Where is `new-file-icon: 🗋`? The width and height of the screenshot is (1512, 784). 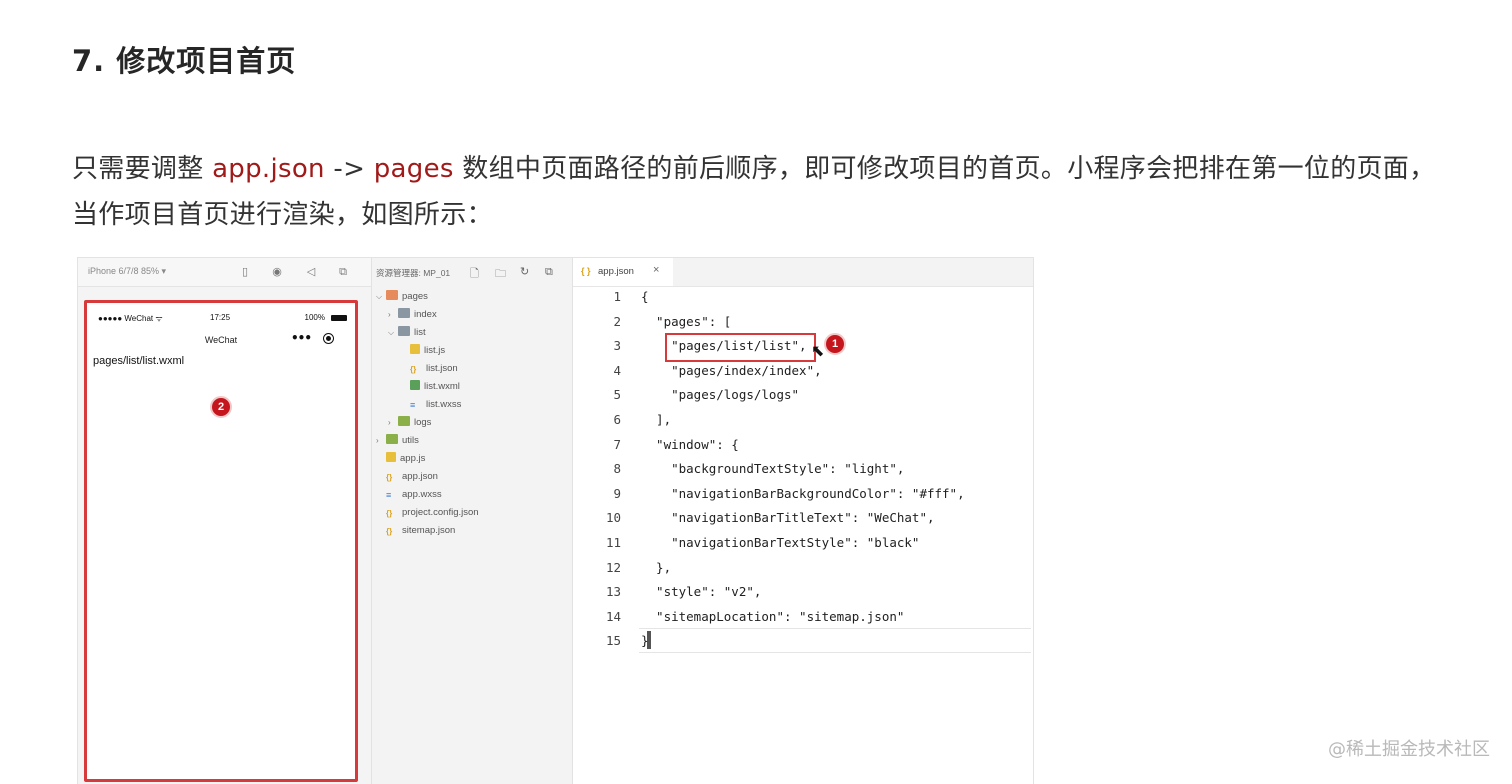
new-file-icon: 🗋 is located at coordinates (474, 274).